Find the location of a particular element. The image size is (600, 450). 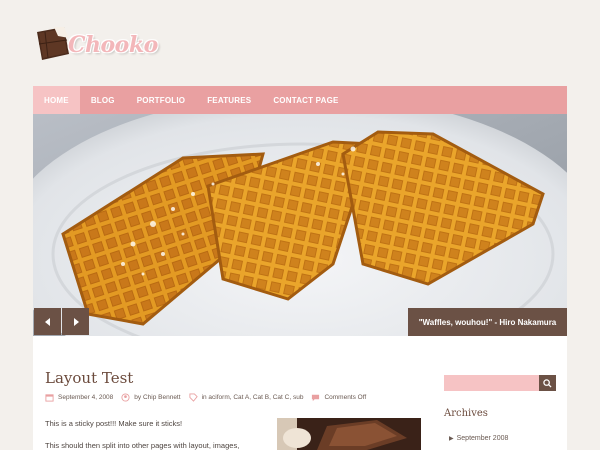

post-title: Layout Test is located at coordinates (89, 378).